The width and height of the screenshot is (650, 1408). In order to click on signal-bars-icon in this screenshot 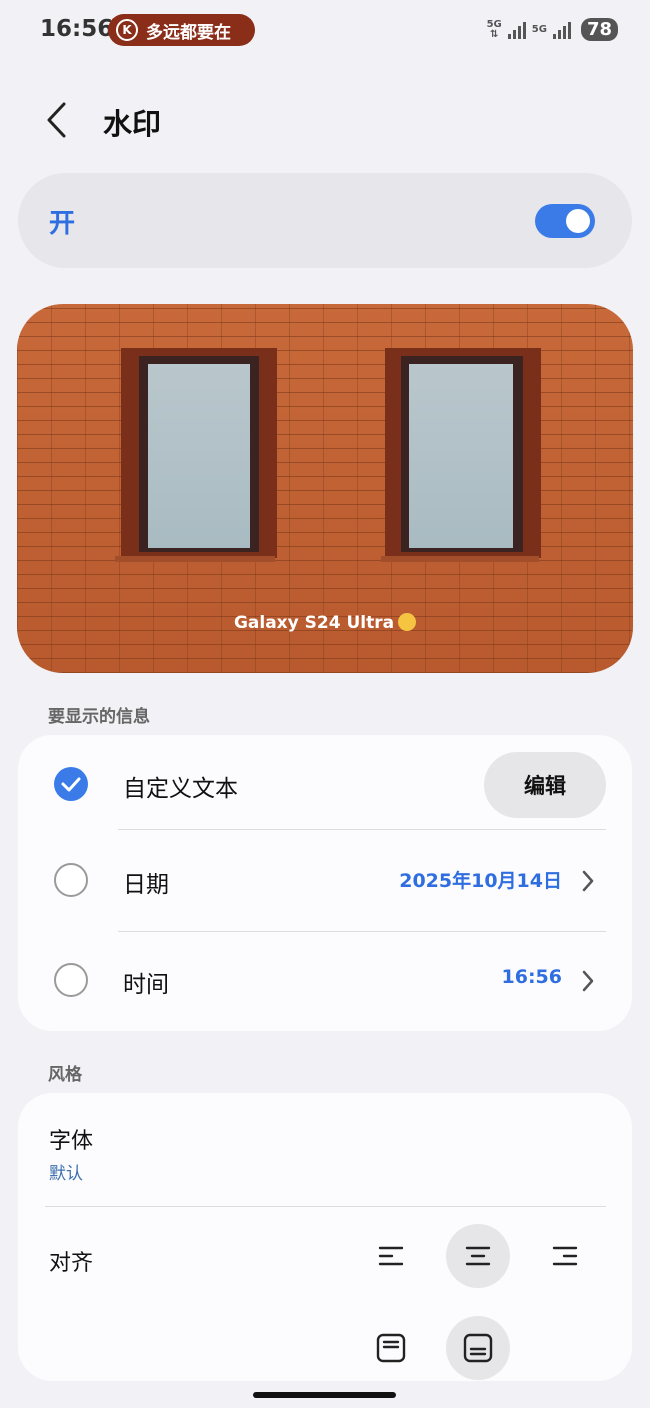, I will do `click(516, 30)`.